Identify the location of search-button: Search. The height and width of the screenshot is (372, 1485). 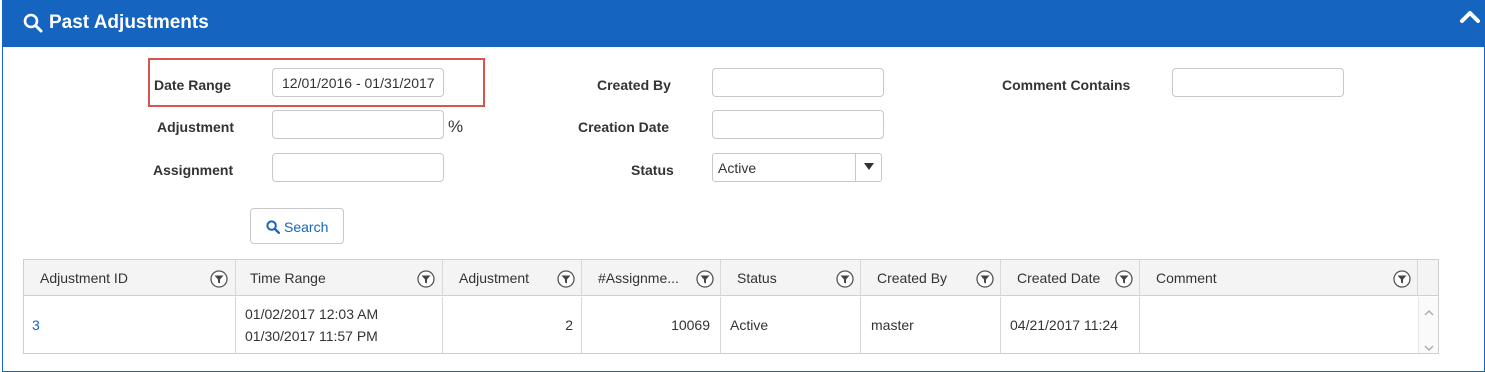
(297, 226).